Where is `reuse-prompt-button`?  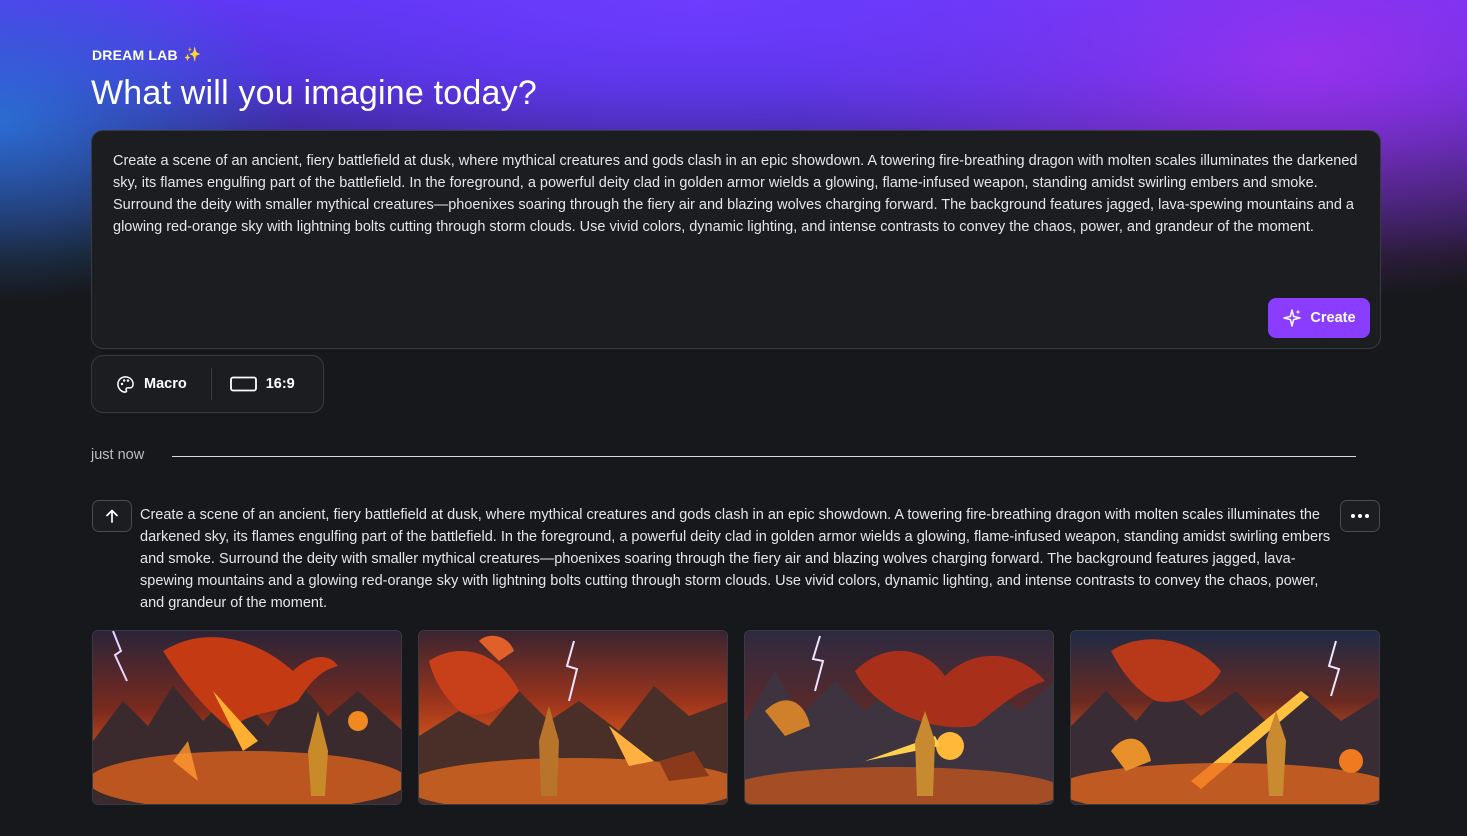 reuse-prompt-button is located at coordinates (112, 516).